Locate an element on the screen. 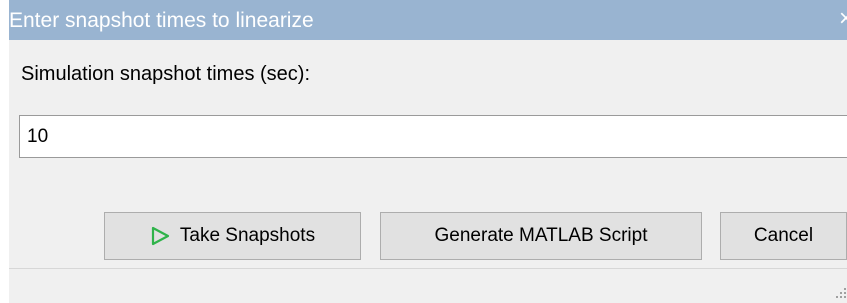 The image size is (847, 303). generate-script-label: Generate MATLAB Script is located at coordinates (541, 235).